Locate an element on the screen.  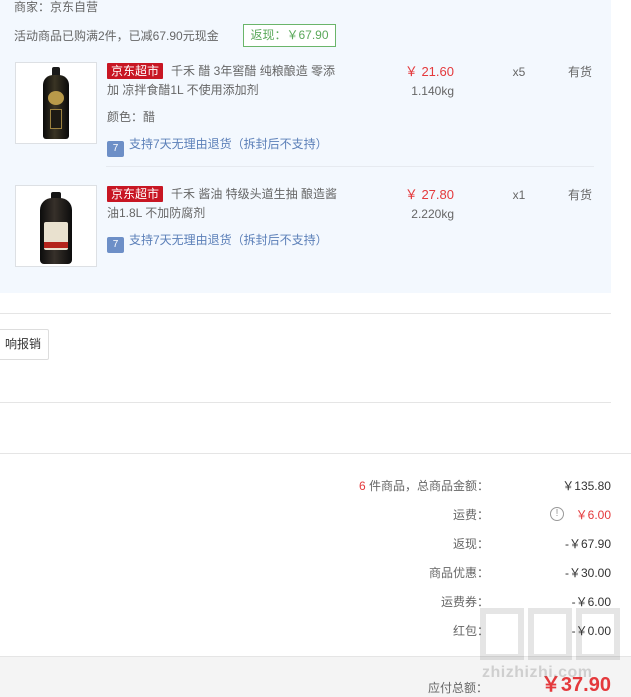
summary-rebate: 返现： -￥67.90 is located at coordinates (305, 544).